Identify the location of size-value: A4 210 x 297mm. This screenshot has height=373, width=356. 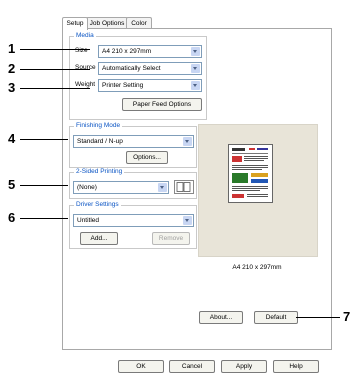
(127, 51).